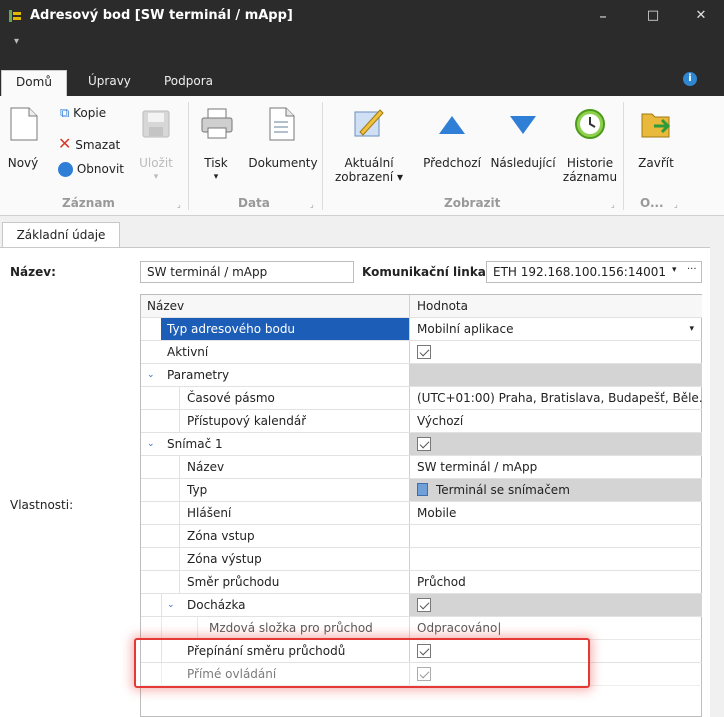 The width and height of the screenshot is (724, 717). What do you see at coordinates (283, 163) in the screenshot?
I see `documents-button-label: Dokumenty` at bounding box center [283, 163].